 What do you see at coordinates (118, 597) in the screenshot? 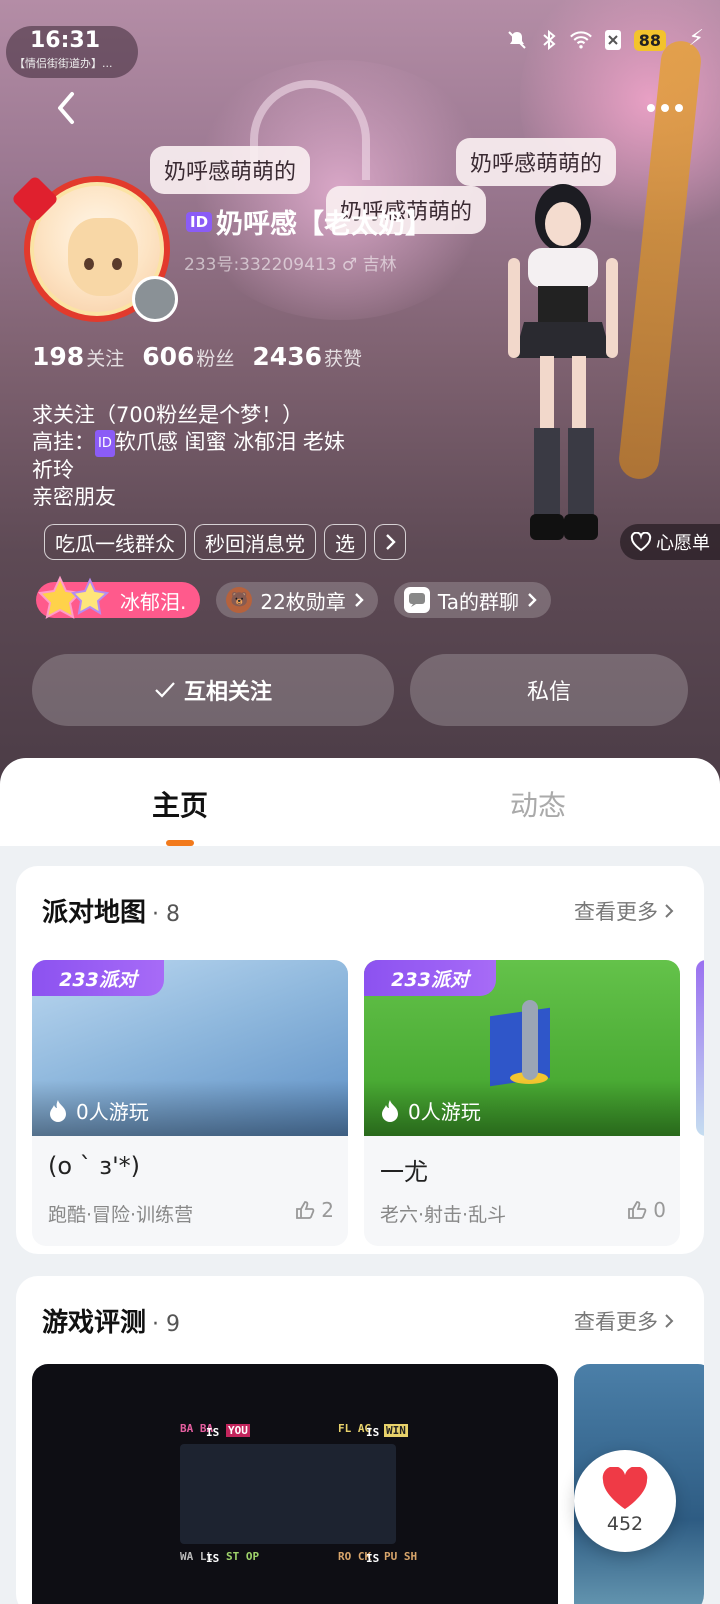
I see `intimacy-chip: 冰郁泪.` at bounding box center [118, 597].